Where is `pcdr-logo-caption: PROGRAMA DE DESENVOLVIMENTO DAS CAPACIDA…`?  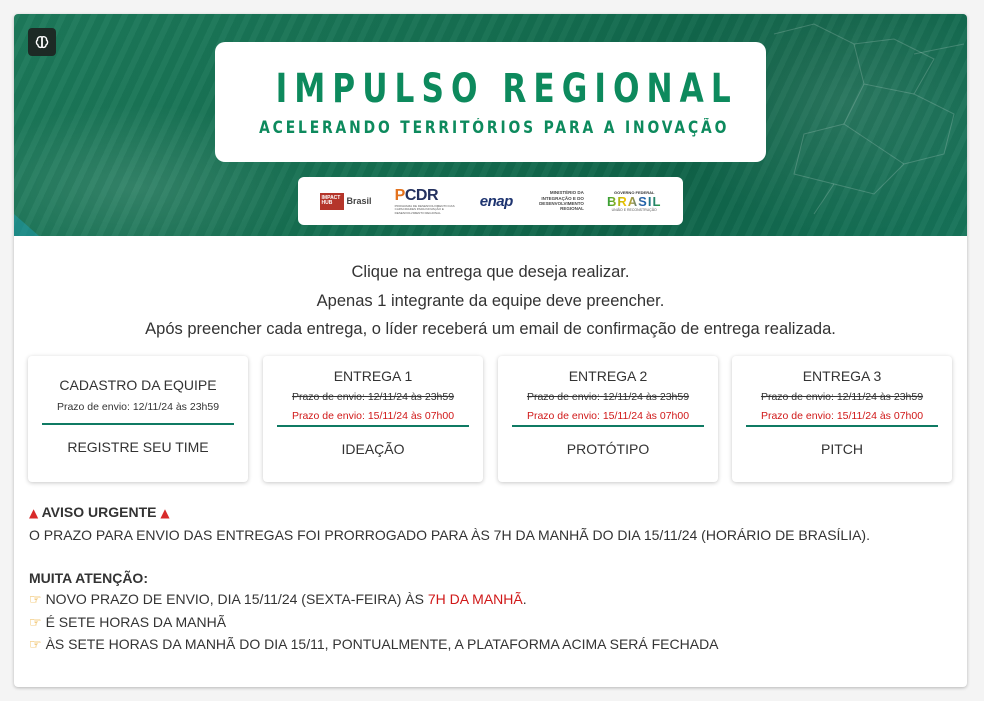
pcdr-logo-caption: PROGRAMA DE DESENVOLVIMENTO DAS CAPACIDA… is located at coordinates (424, 209).